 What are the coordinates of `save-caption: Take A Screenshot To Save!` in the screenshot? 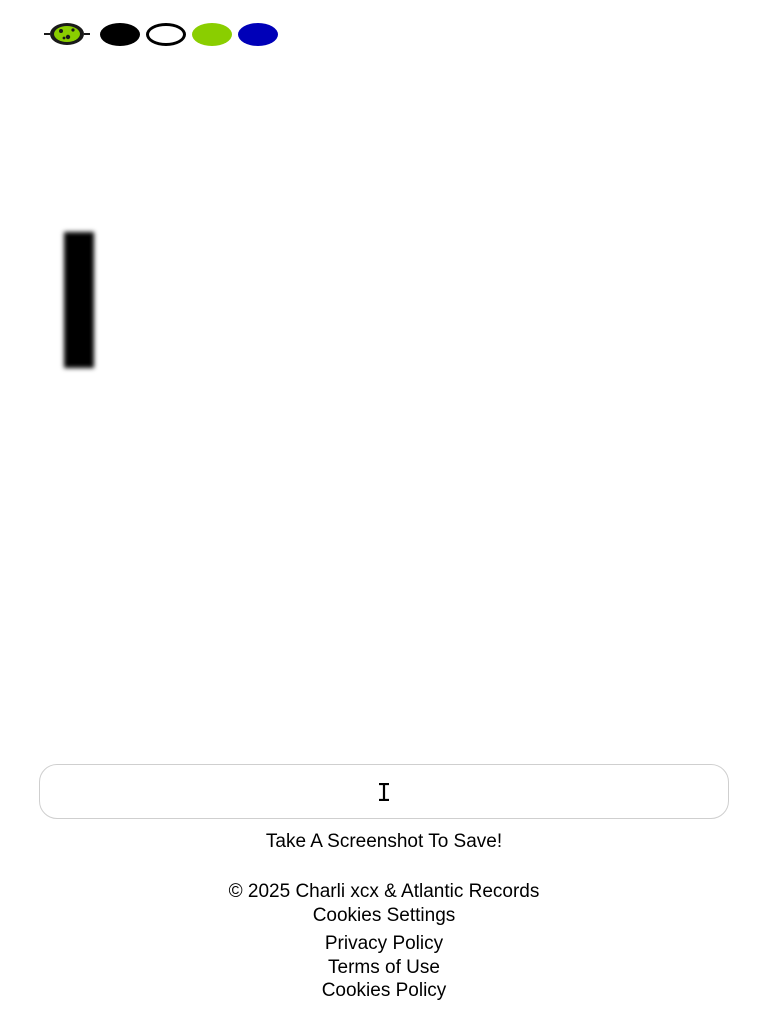 It's located at (384, 841).